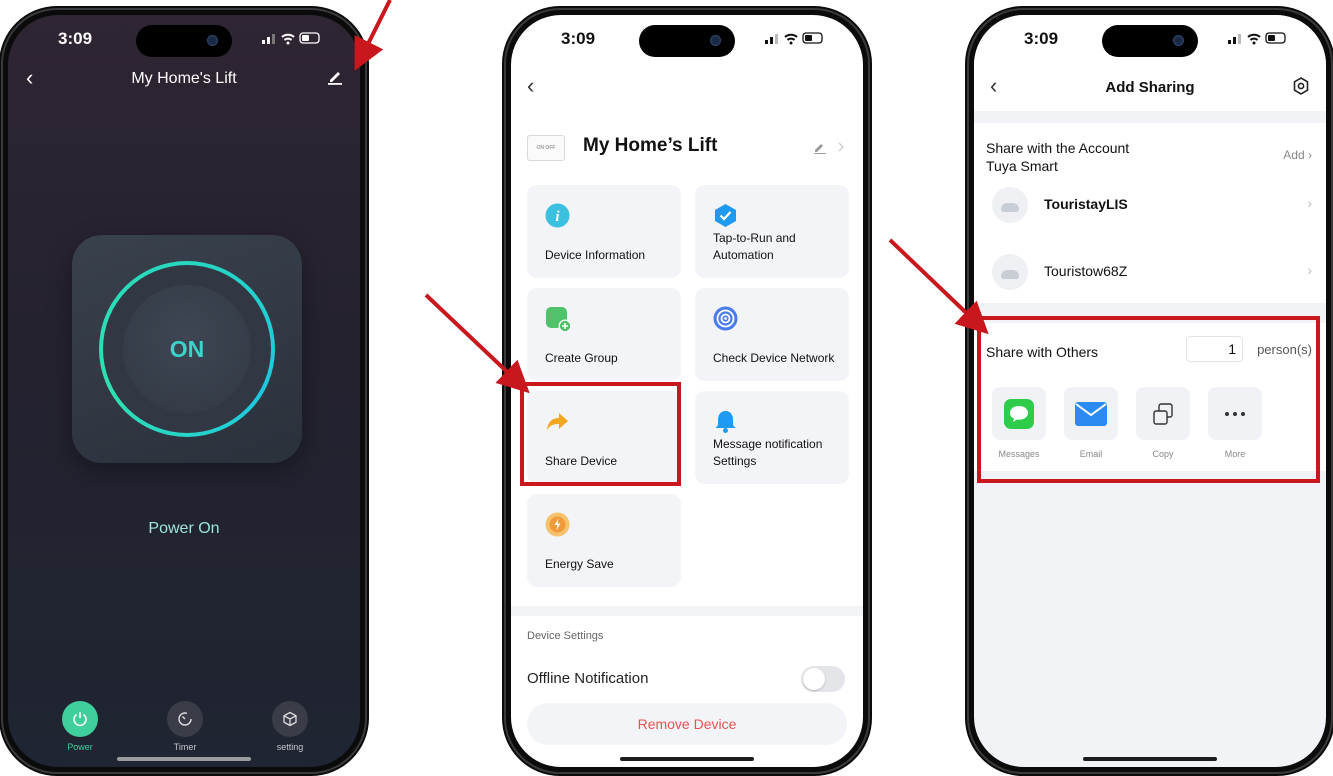 This screenshot has height=776, width=1333. I want to click on tab-power: Power, so click(80, 726).